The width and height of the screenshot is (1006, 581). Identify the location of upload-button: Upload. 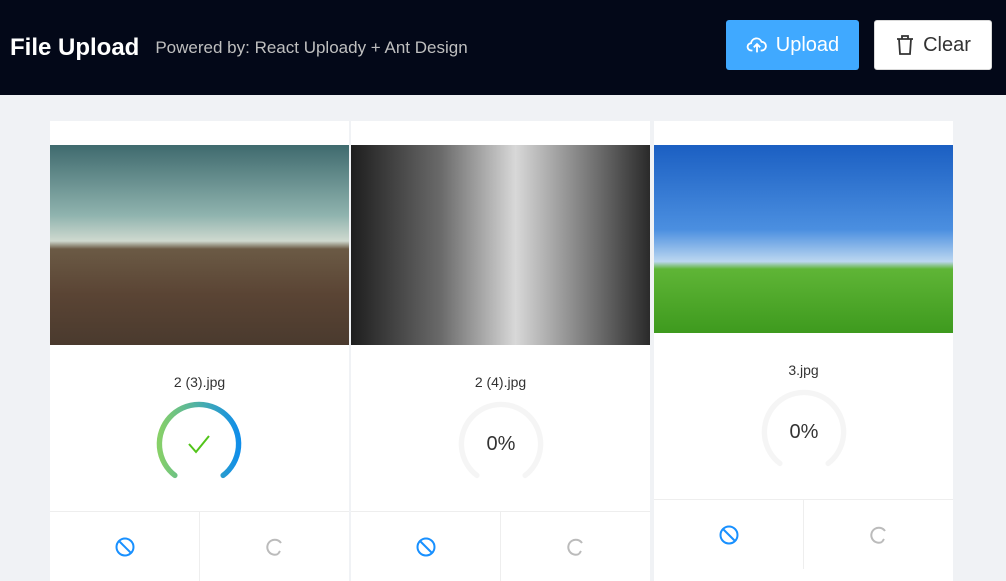
(792, 45).